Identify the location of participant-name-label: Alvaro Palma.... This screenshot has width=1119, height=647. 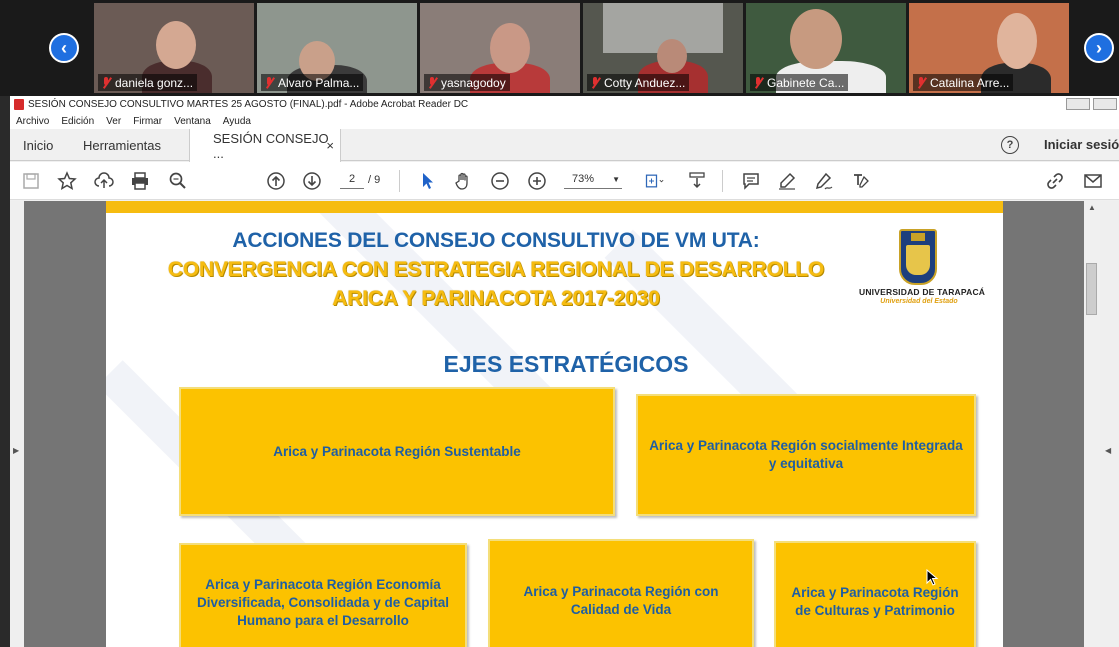
(312, 82).